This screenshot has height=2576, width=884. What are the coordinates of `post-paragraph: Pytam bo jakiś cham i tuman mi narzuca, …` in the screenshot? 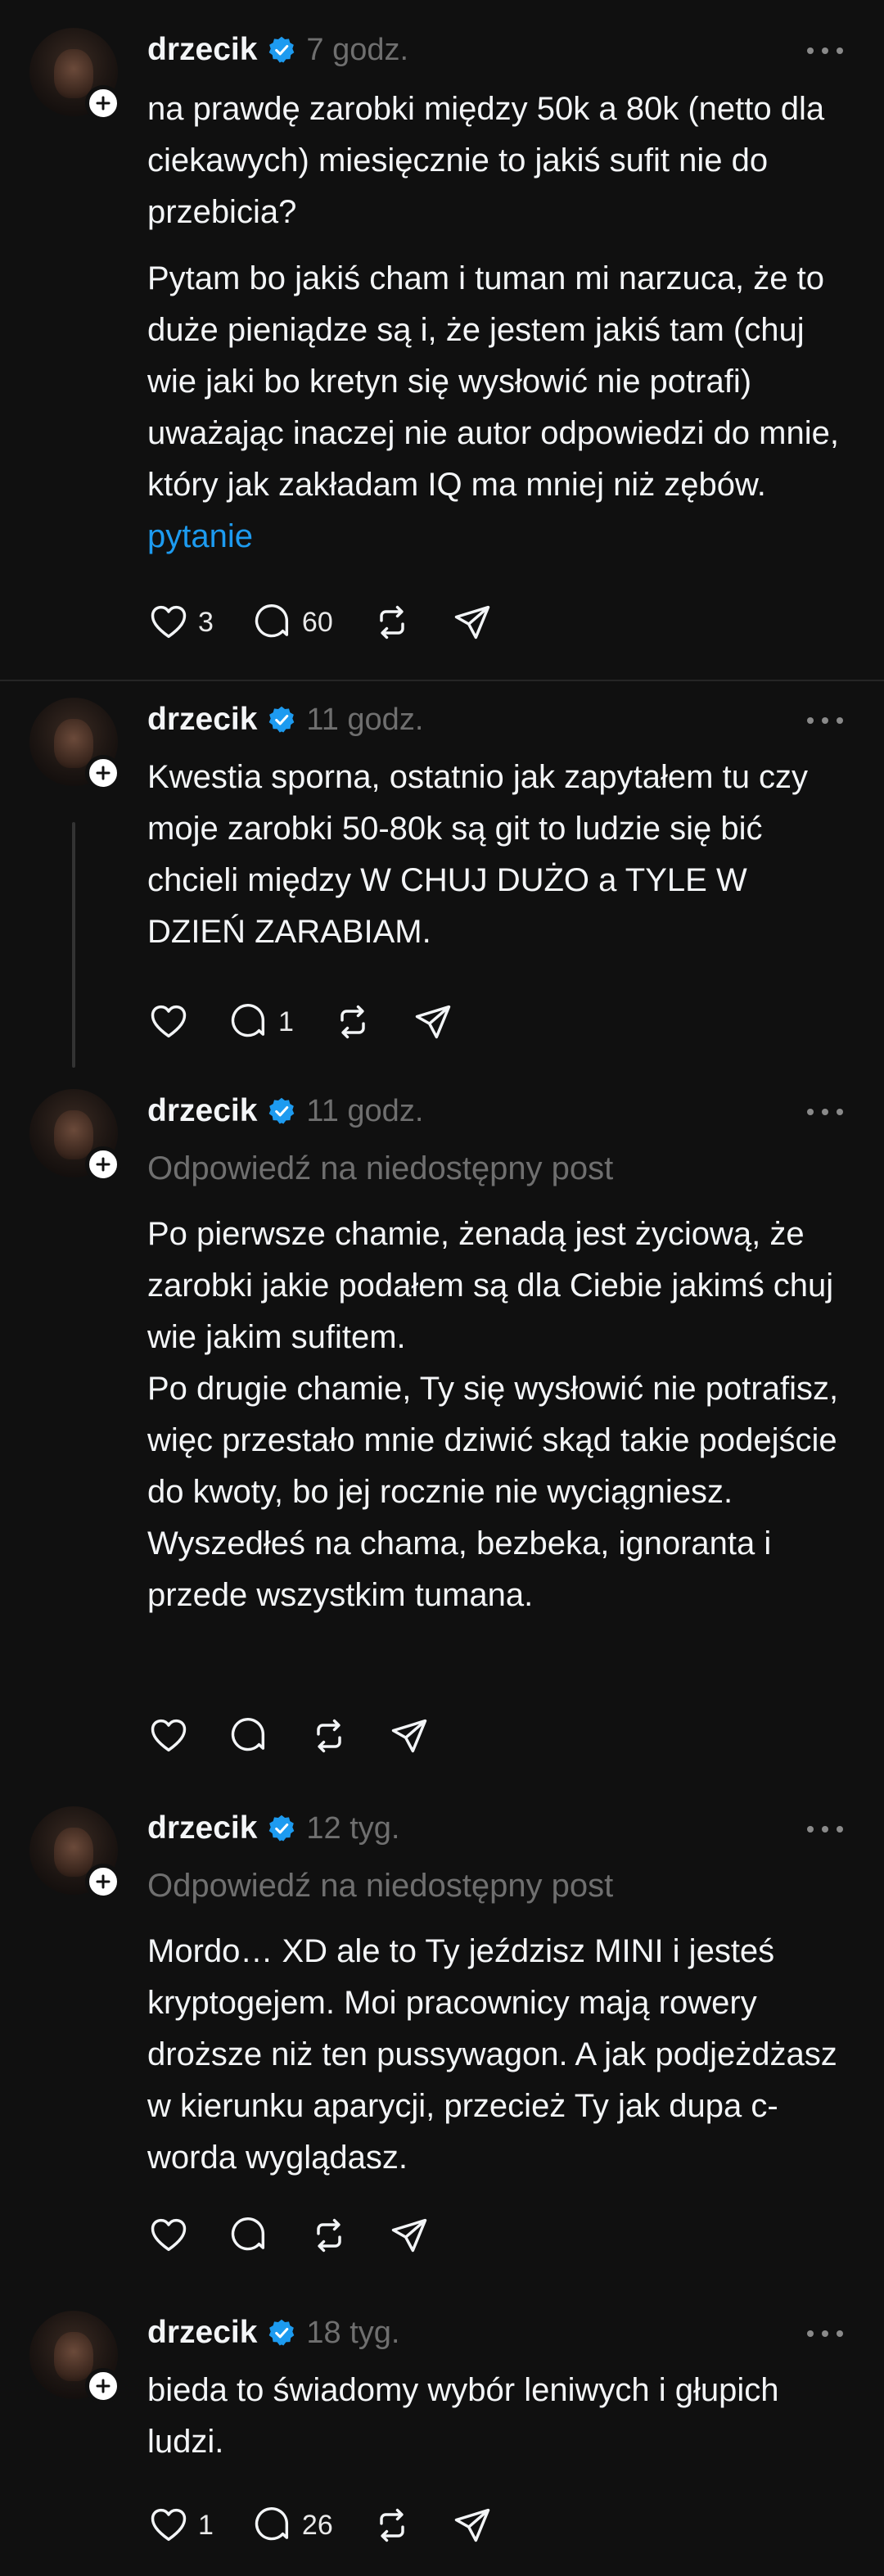 It's located at (493, 407).